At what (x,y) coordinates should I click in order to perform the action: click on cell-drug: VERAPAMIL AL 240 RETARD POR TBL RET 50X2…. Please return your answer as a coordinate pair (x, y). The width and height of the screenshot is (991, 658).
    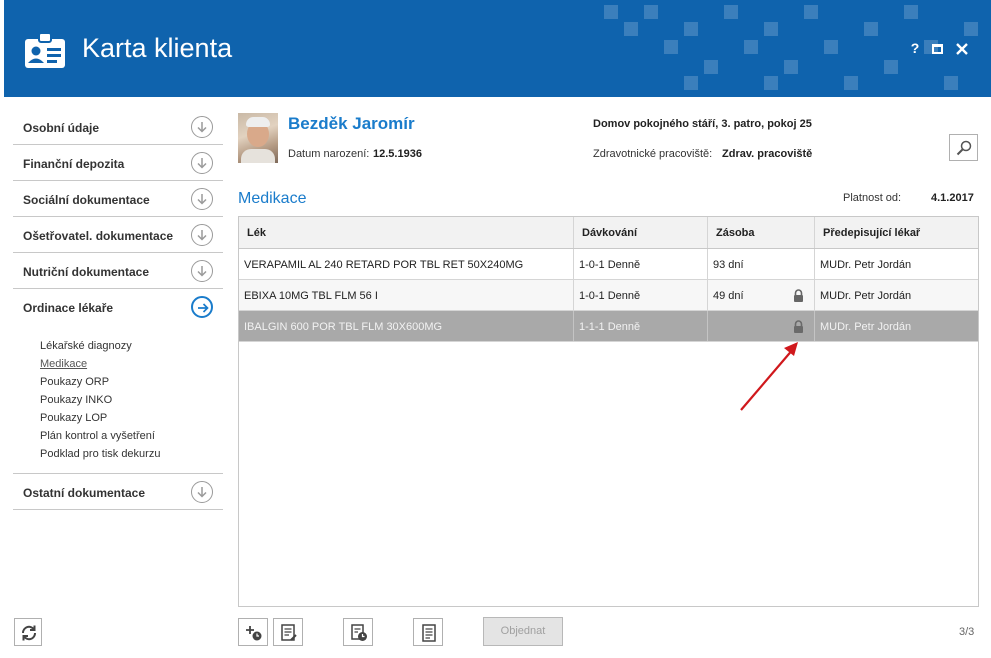
    Looking at the image, I should click on (406, 264).